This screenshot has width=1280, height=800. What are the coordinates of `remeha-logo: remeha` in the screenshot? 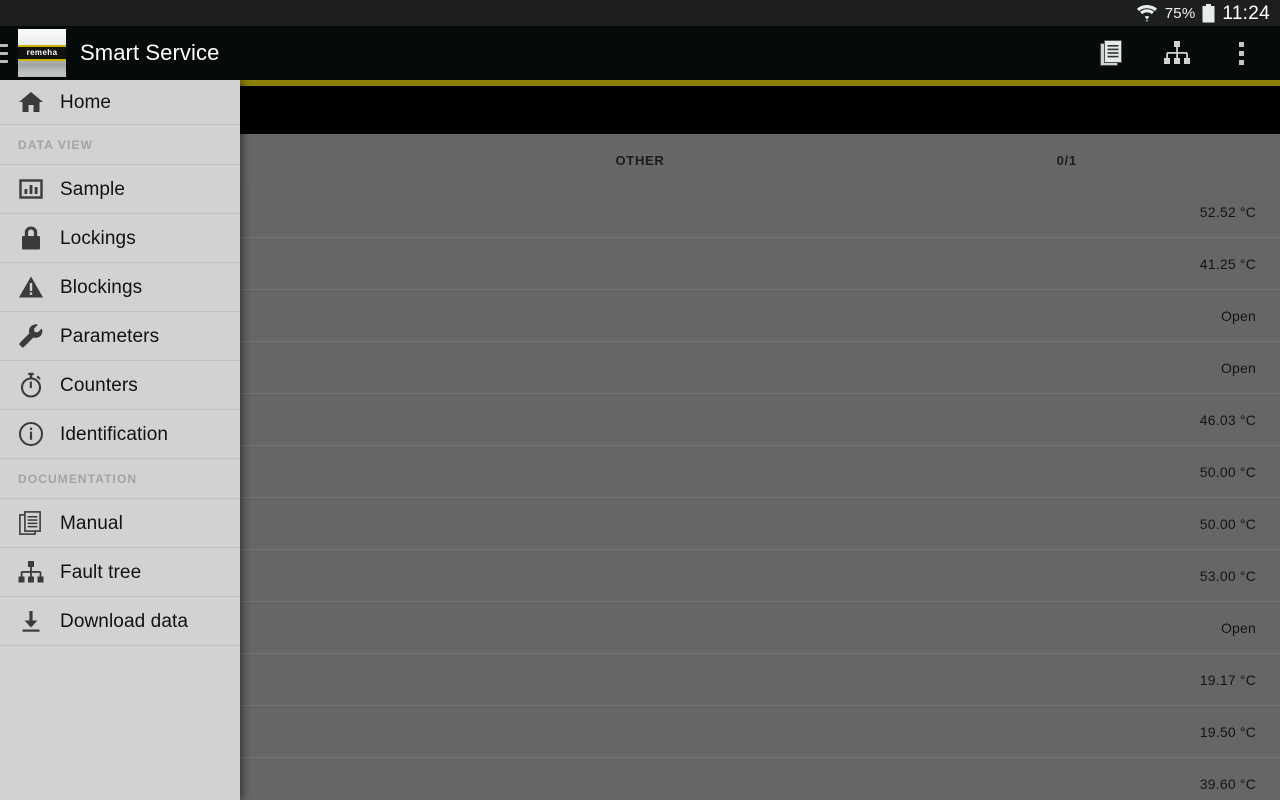 It's located at (42, 53).